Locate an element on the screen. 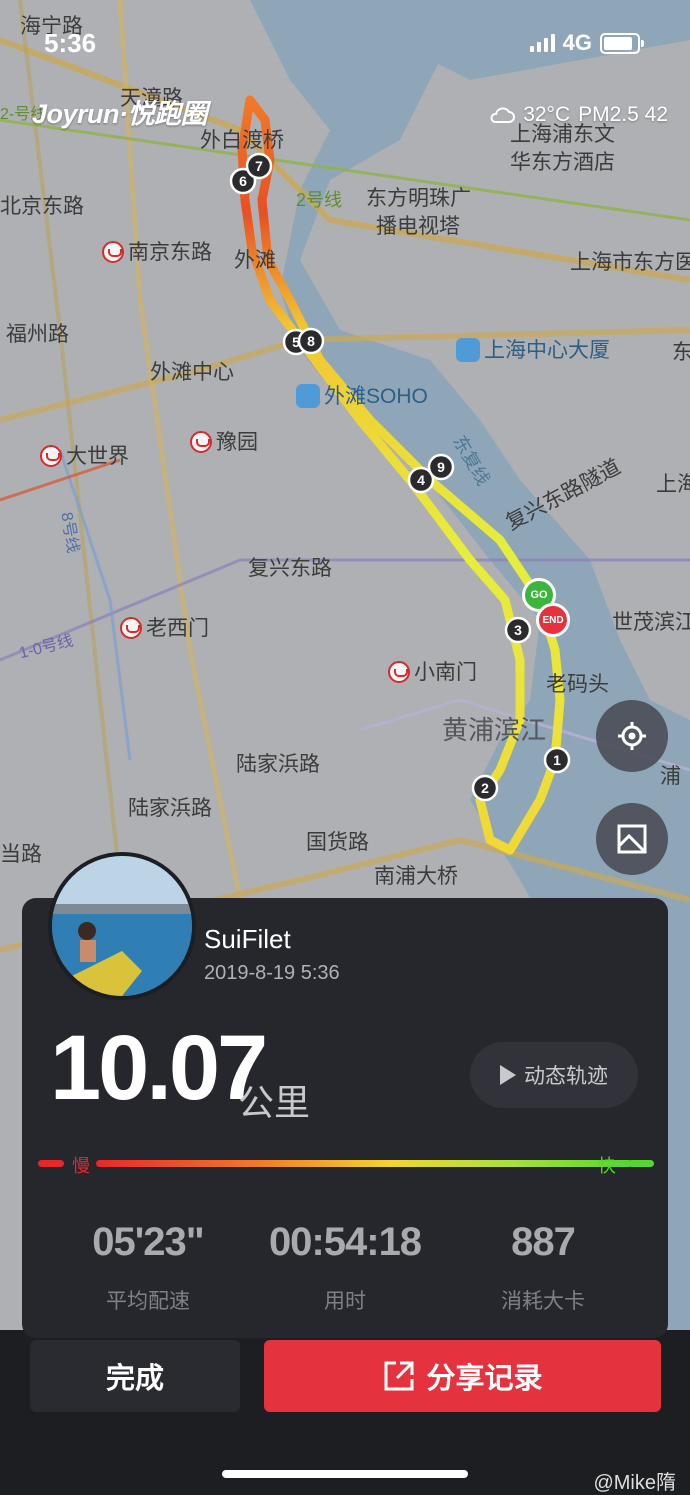 This screenshot has height=1495, width=690. map-label: 外白渡桥 is located at coordinates (242, 140).